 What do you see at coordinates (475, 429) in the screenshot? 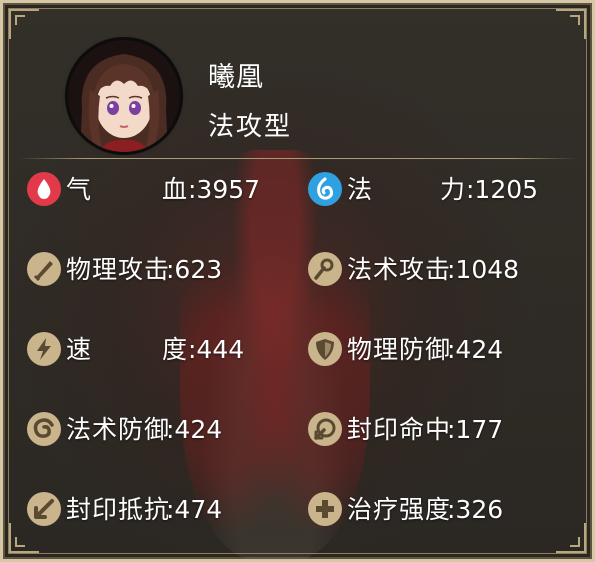
I see `stat-seal-hit-value: :177` at bounding box center [475, 429].